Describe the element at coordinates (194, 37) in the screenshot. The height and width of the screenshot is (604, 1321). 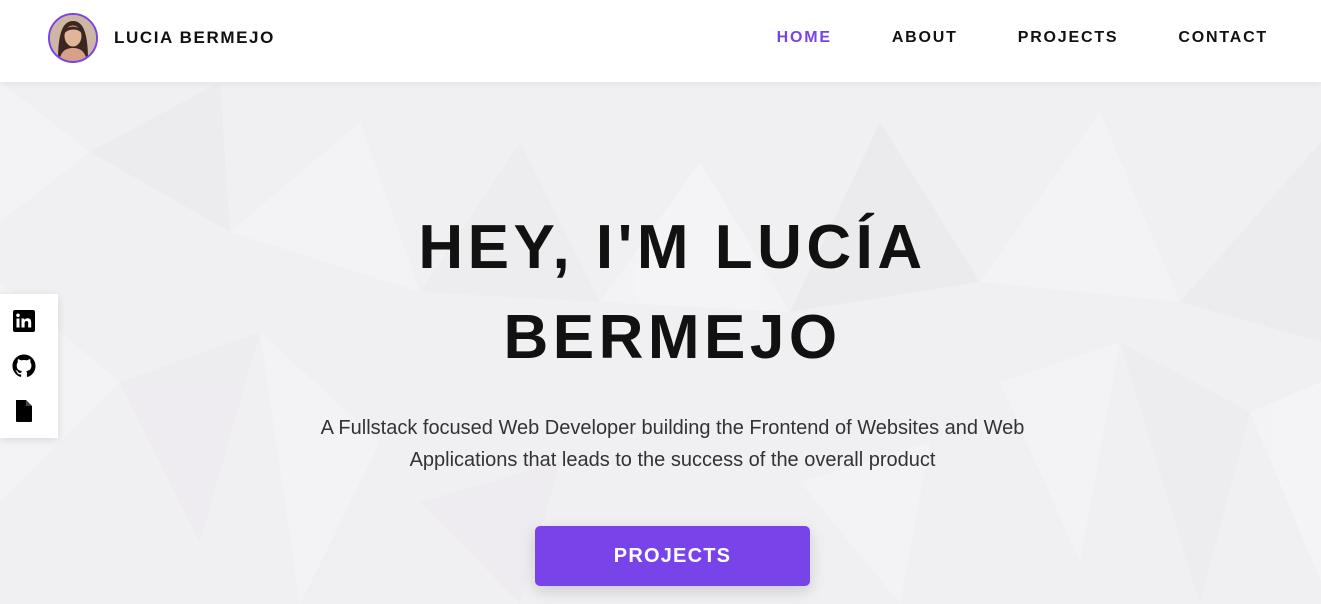
I see `brand-name: LUCIA BERMEJO` at that location.